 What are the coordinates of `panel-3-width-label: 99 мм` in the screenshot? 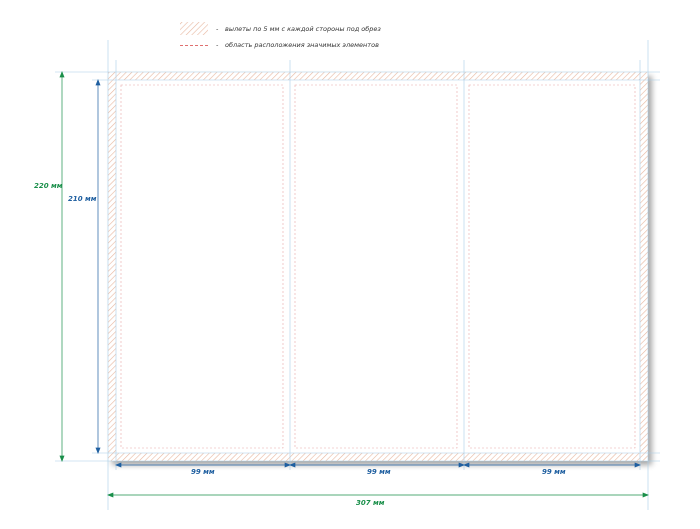 It's located at (554, 472).